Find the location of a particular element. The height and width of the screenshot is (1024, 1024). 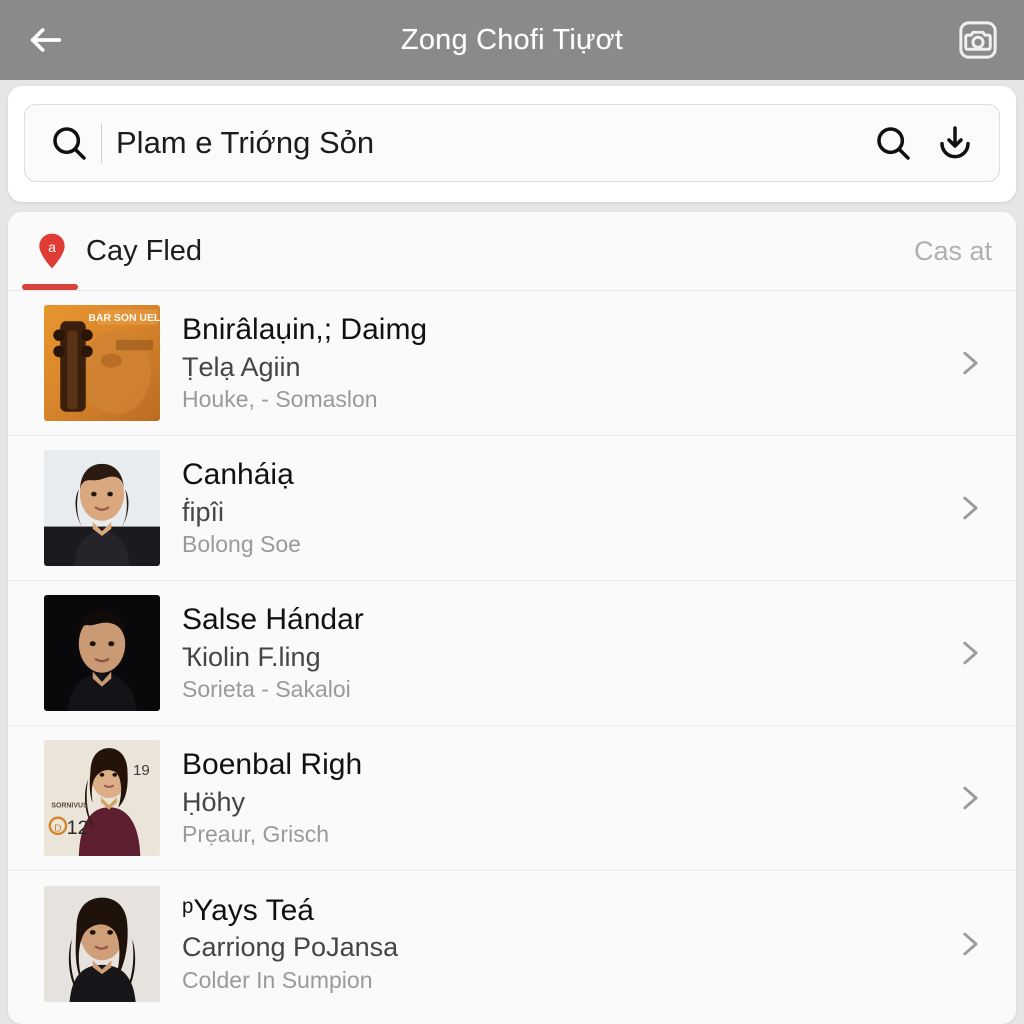

download-button is located at coordinates (955, 143).